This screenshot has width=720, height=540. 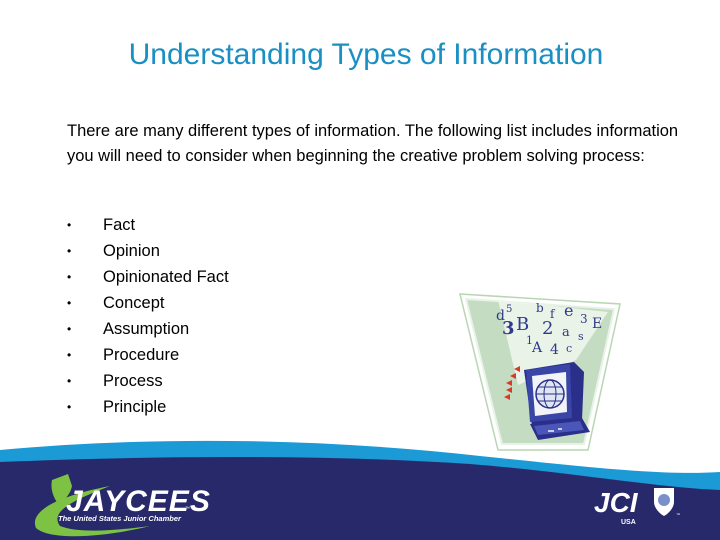 I want to click on svg-text: E, so click(x=597, y=324).